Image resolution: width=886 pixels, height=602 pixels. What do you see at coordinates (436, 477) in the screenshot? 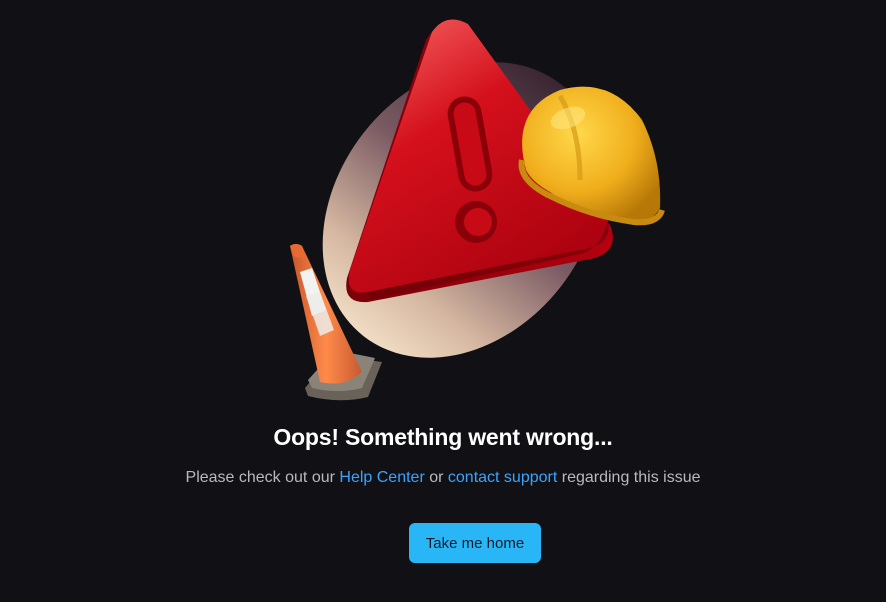
I see `message-middle: or` at bounding box center [436, 477].